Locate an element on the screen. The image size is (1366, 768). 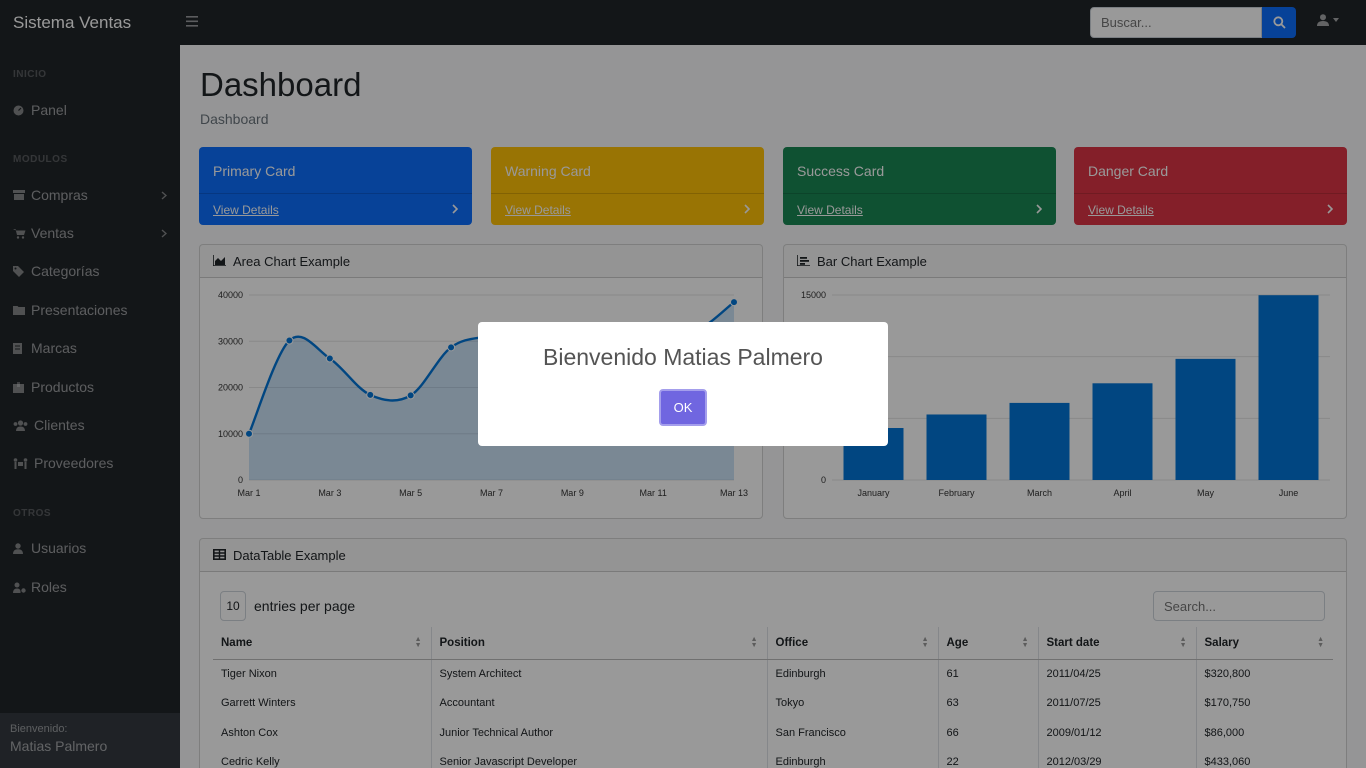
modal-title: Bienvenido Matias Palmero is located at coordinates (683, 357).